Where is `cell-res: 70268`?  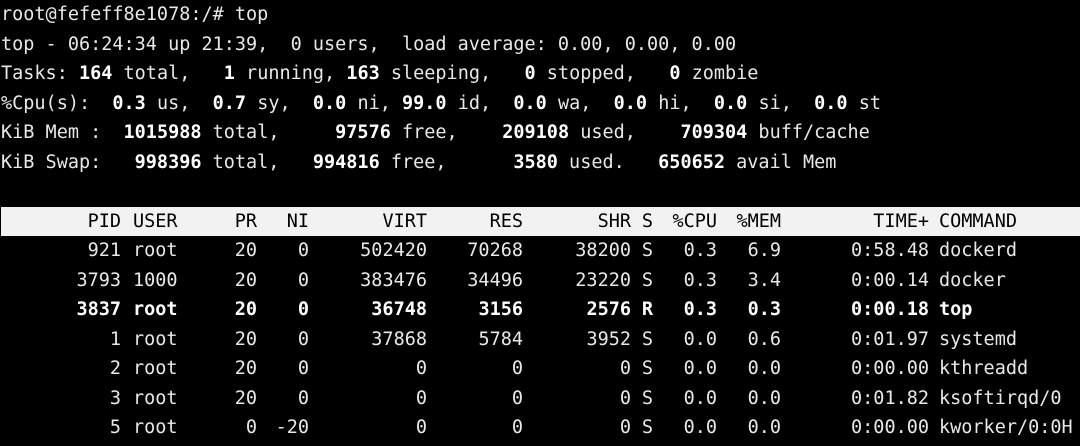
cell-res: 70268 is located at coordinates (495, 250).